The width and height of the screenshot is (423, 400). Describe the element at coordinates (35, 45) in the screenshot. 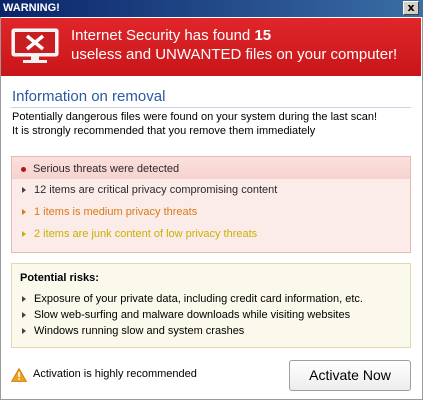

I see `monitor-error-icon` at that location.